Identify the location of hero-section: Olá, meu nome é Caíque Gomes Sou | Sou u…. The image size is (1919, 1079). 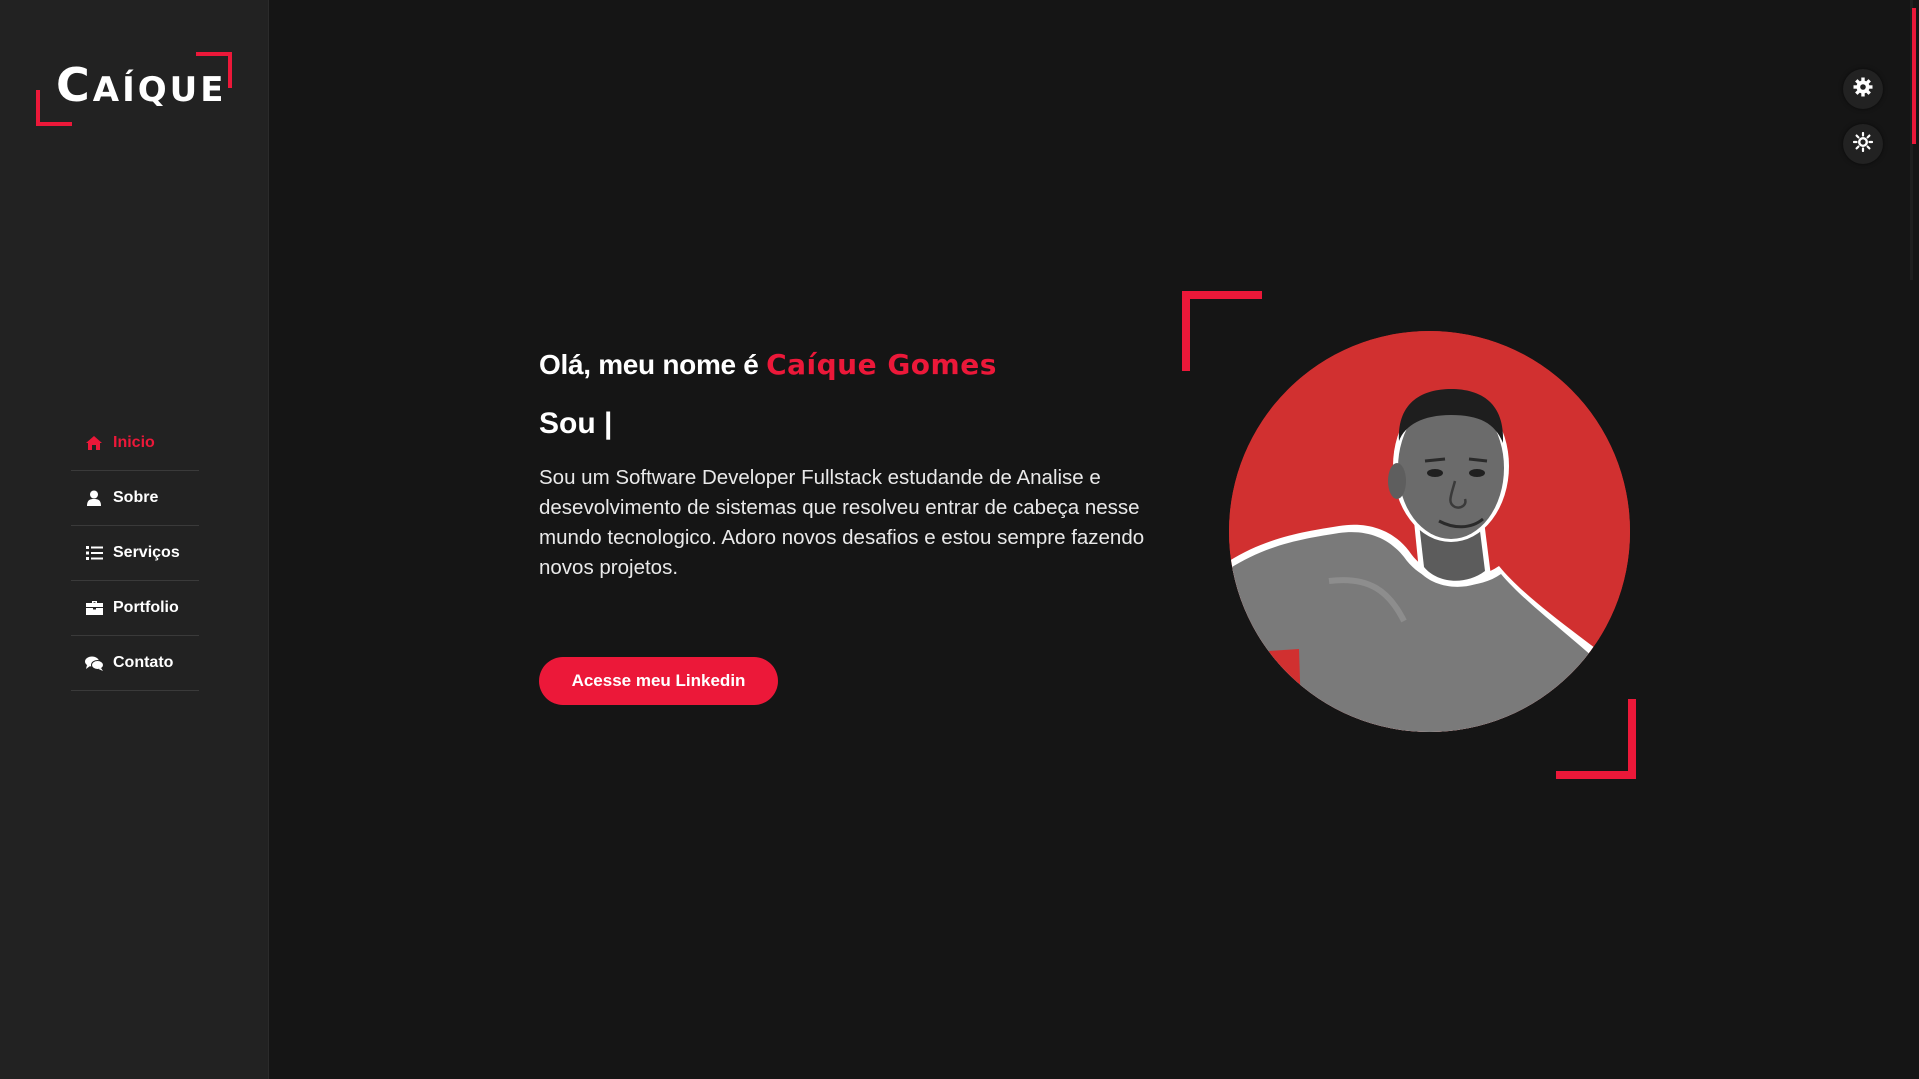
(869, 465).